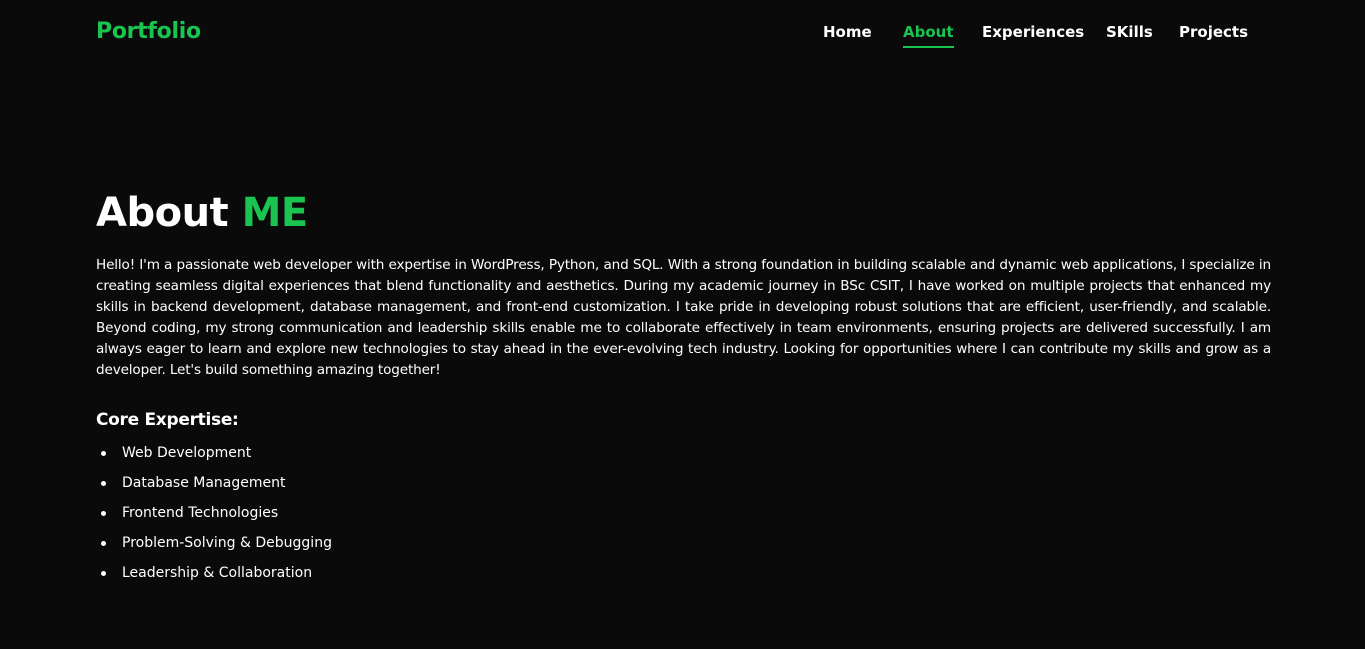  What do you see at coordinates (682, 37) in the screenshot?
I see `main-nav: Home About Experiences SKills Projects` at bounding box center [682, 37].